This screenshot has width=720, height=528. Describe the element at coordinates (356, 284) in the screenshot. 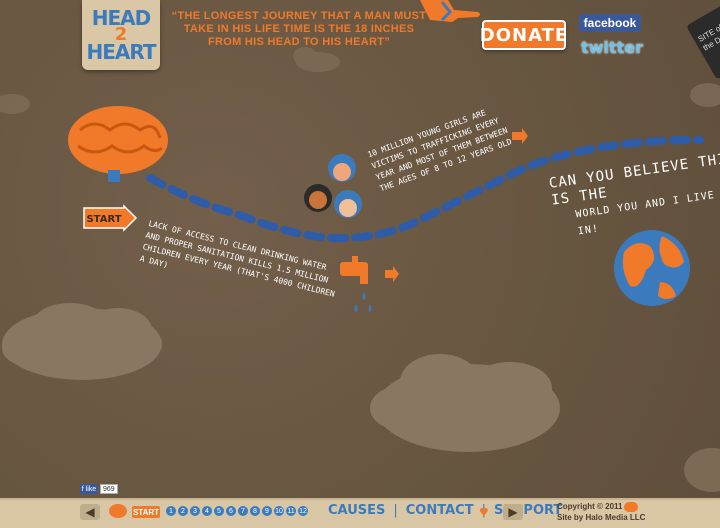

I see `faucet-icon` at that location.